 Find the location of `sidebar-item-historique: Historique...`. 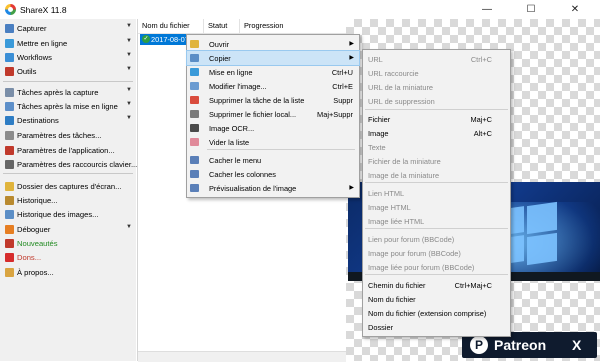

sidebar-item-historique: Historique... is located at coordinates (68, 201).